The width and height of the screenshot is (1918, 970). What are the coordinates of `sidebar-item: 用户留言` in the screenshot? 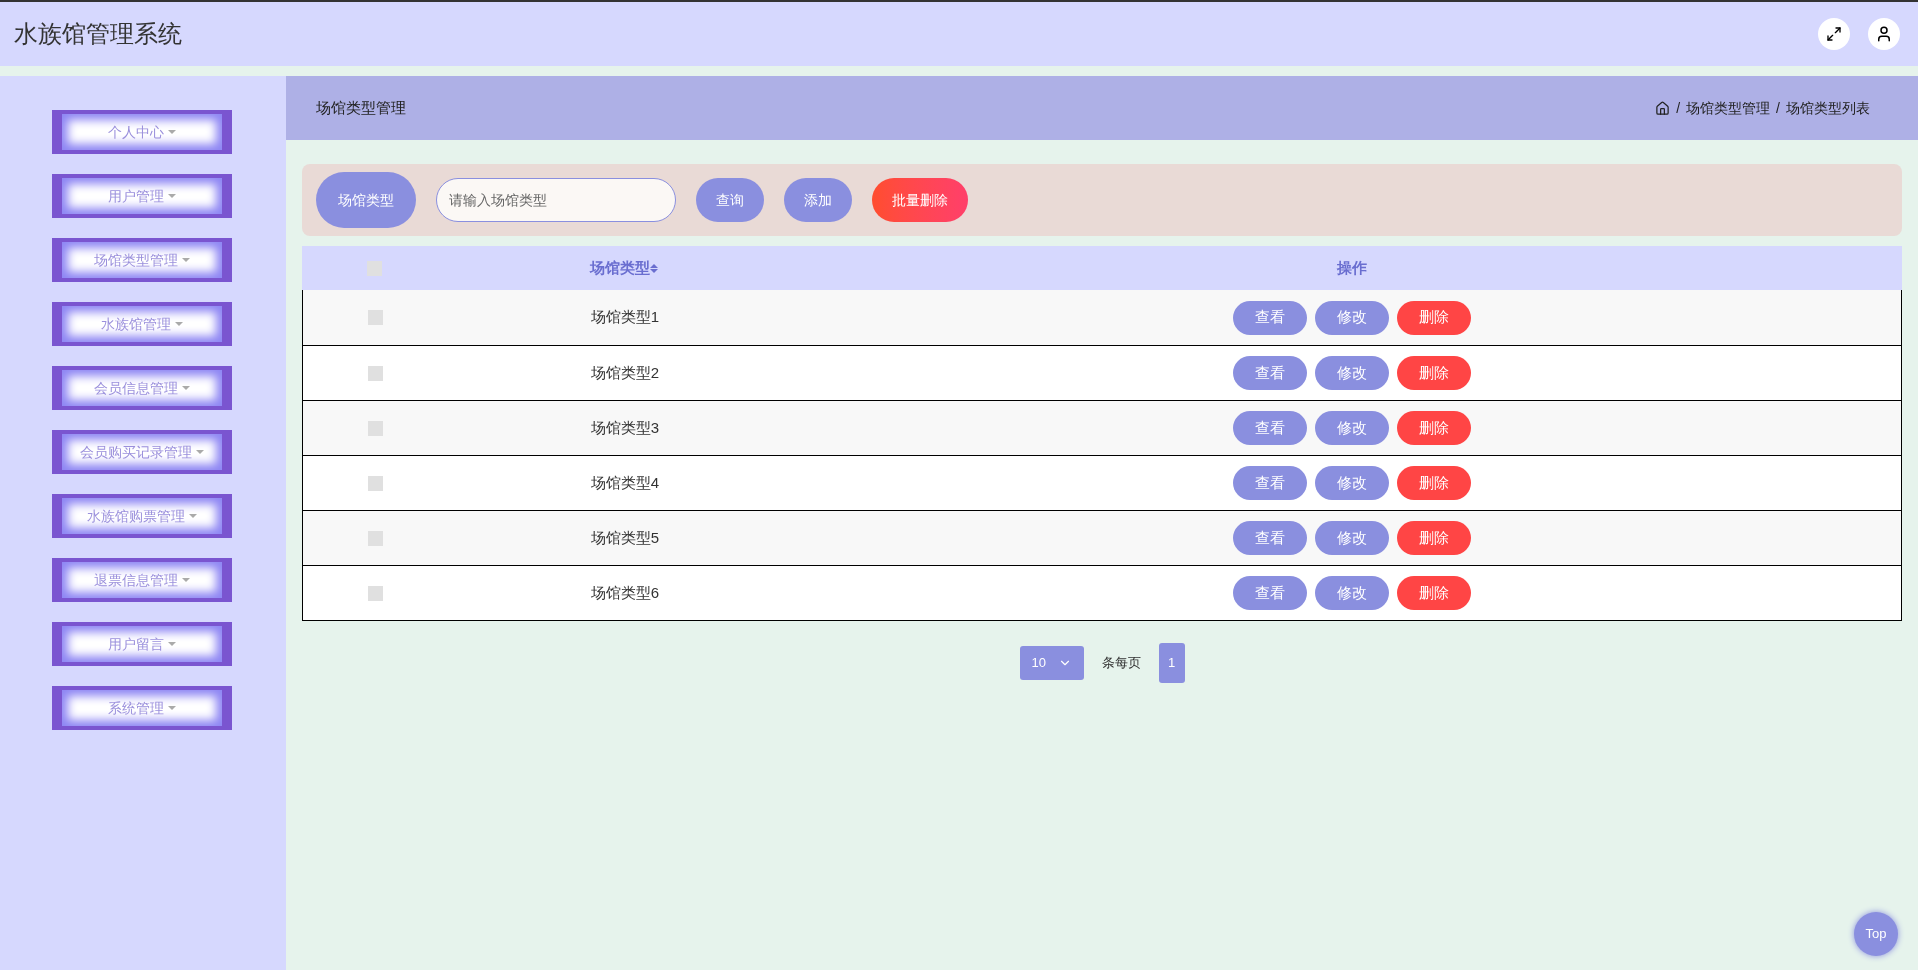 It's located at (142, 644).